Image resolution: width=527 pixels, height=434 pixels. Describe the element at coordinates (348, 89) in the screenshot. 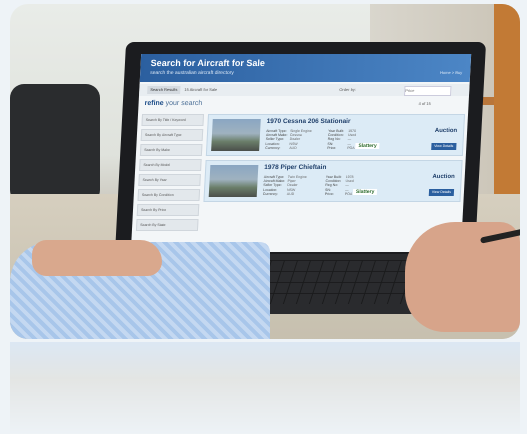

I see `sort-label: Order by:` at that location.